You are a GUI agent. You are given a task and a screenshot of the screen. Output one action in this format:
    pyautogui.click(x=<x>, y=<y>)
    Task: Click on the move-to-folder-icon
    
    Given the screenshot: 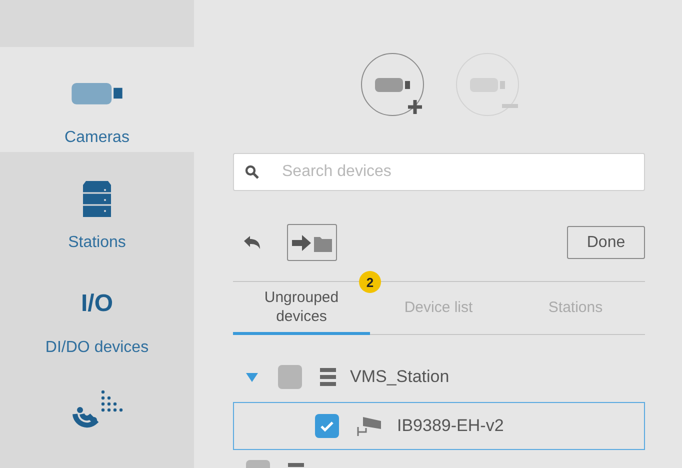 What is the action you would take?
    pyautogui.click(x=312, y=242)
    